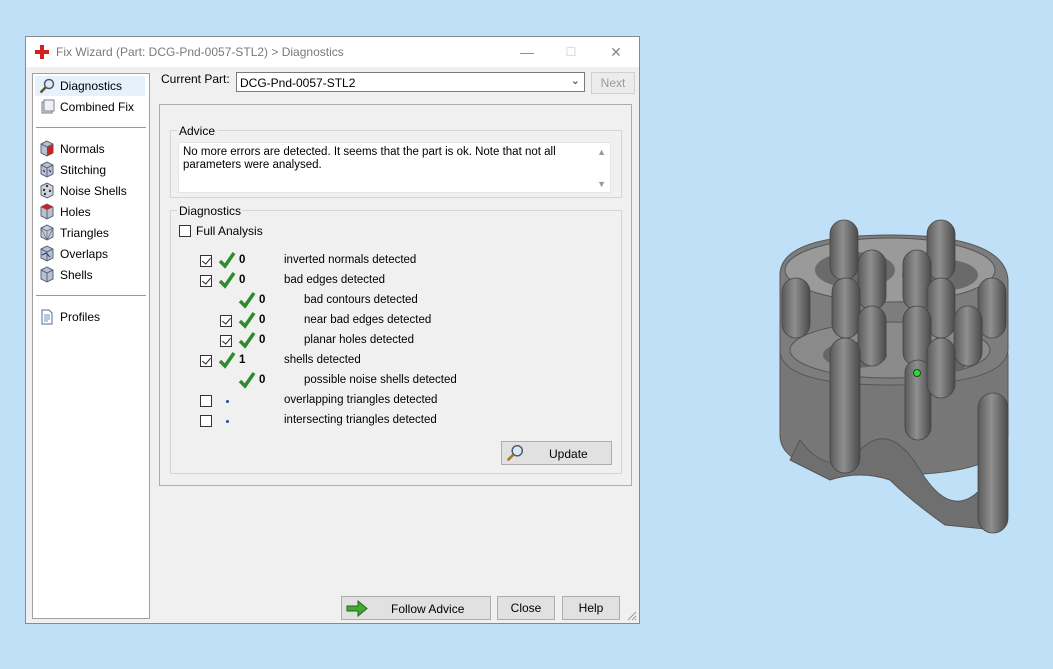 This screenshot has width=1053, height=669. I want to click on close-button: Close, so click(526, 608).